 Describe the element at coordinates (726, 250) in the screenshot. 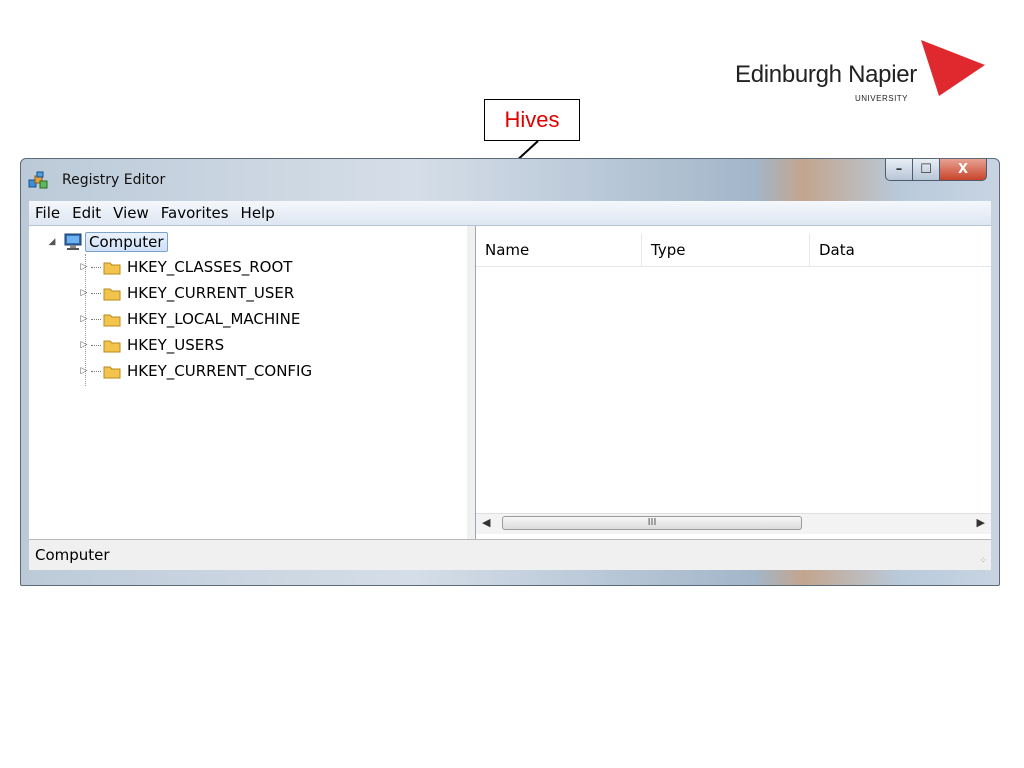

I see `column-header-type: Type` at that location.